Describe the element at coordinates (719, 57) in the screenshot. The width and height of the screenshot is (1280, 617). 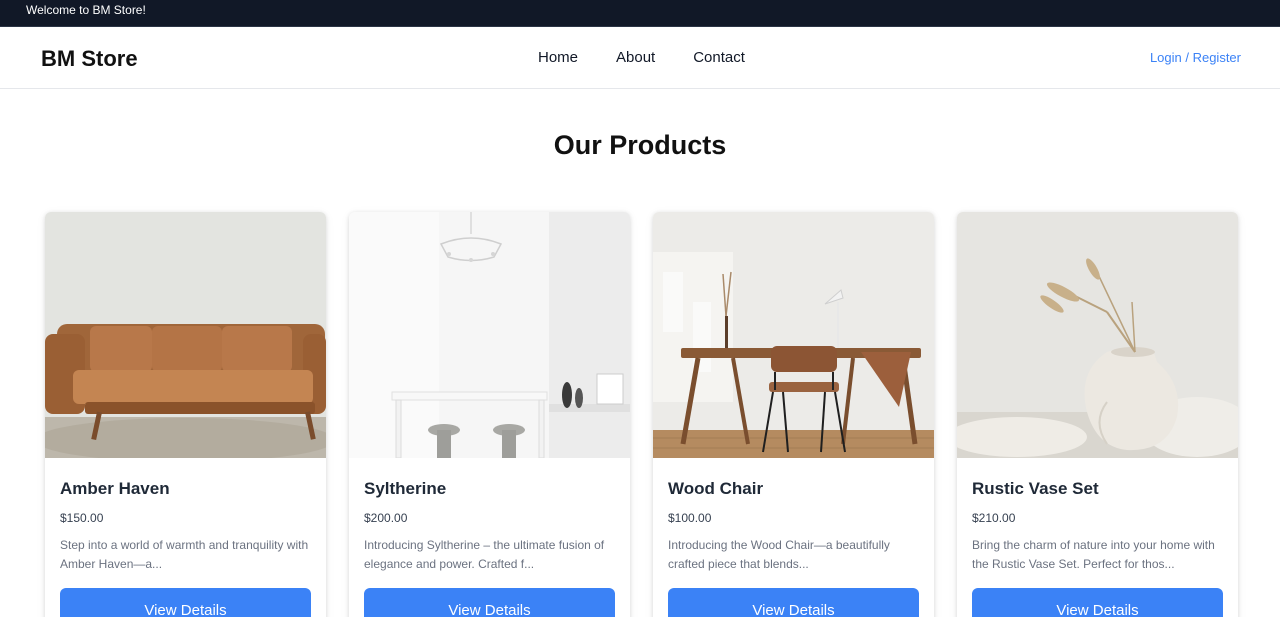
I see `nav-contact-link: Contact` at that location.